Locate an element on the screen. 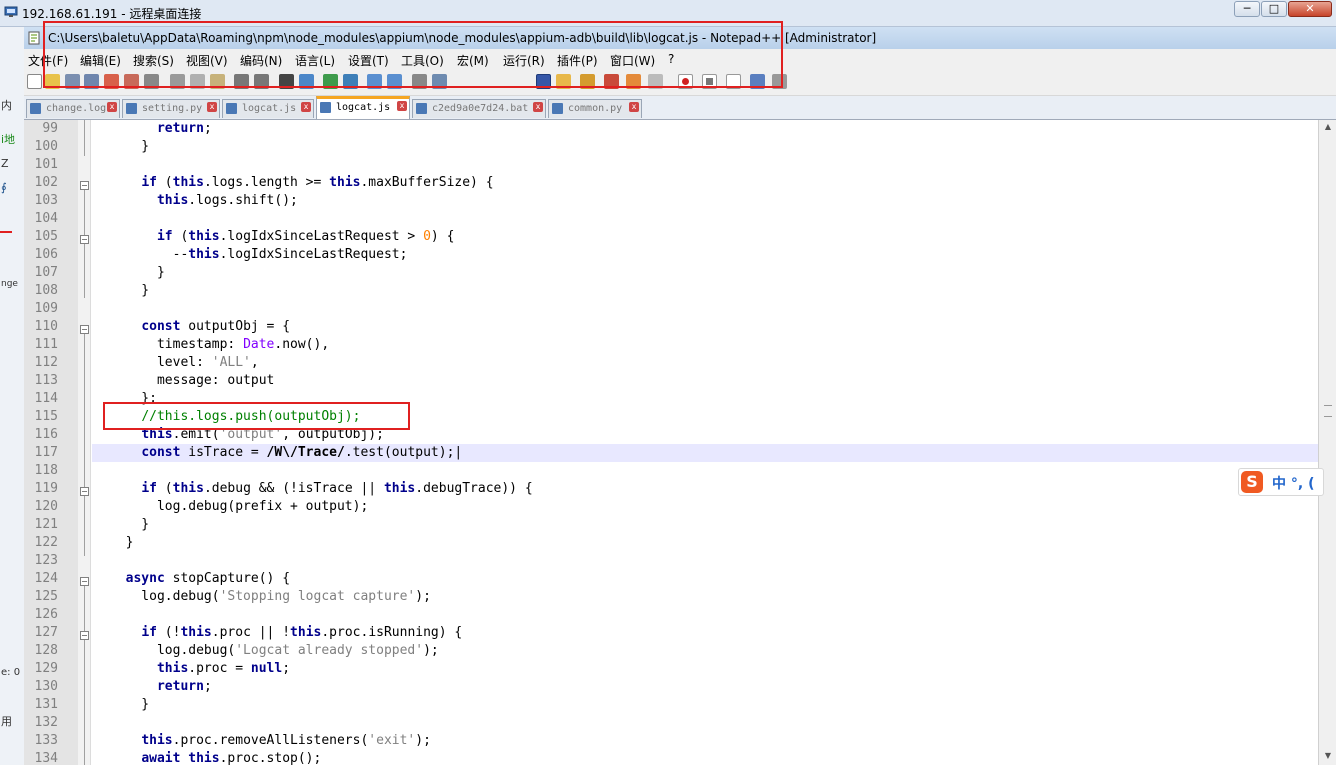 The width and height of the screenshot is (1336, 765). tab-change-log: change.log x is located at coordinates (73, 108).